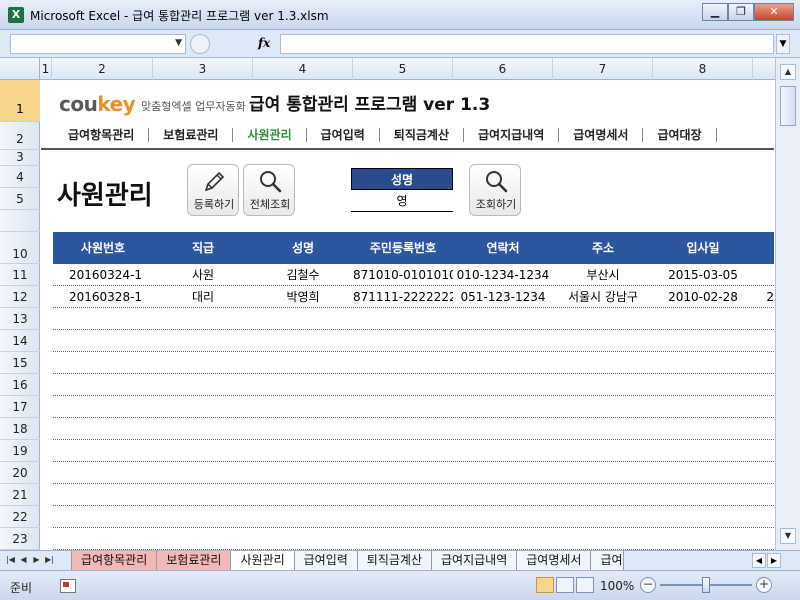 This screenshot has height=600, width=800. What do you see at coordinates (617, 586) in the screenshot?
I see `zoom-level: 100%` at bounding box center [617, 586].